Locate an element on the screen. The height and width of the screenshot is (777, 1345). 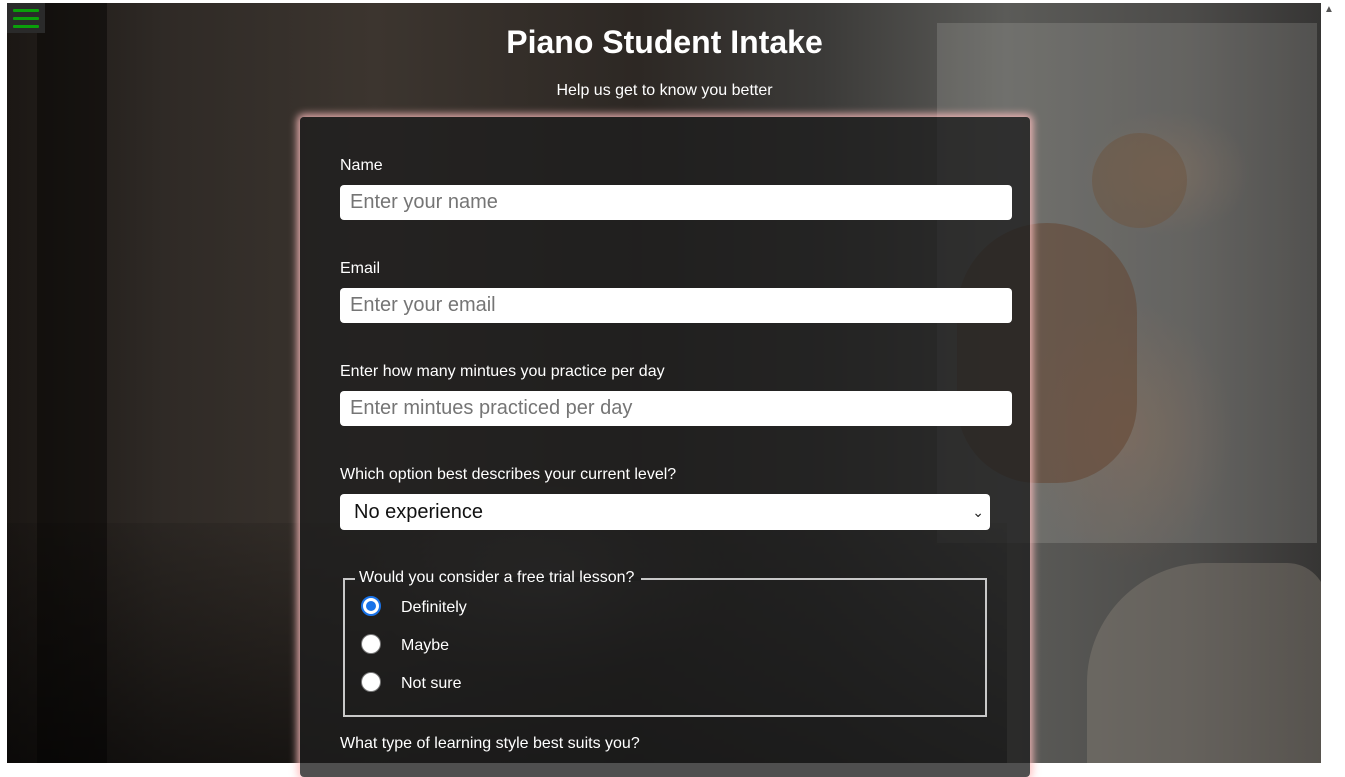
practice-minutes-input is located at coordinates (676, 408).